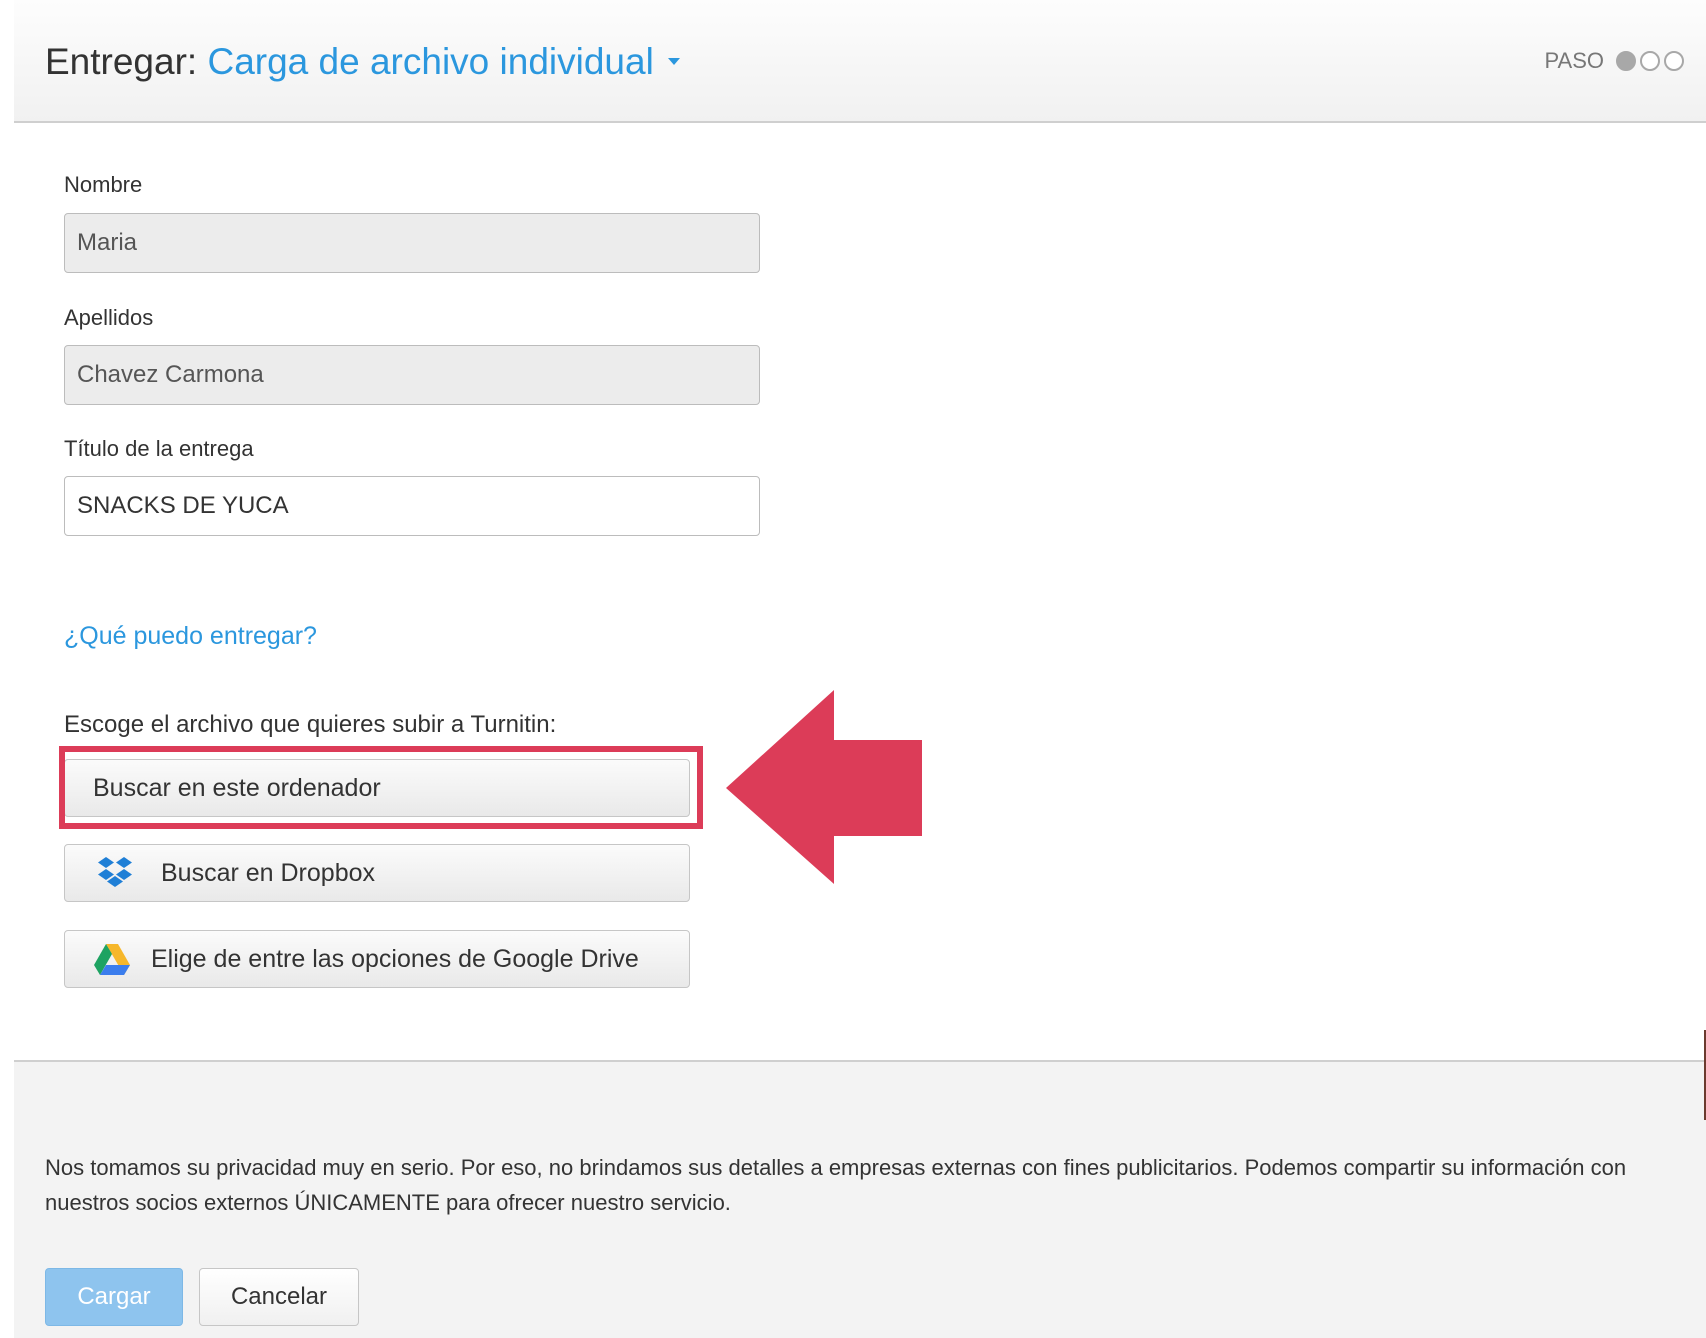  Describe the element at coordinates (190, 636) in the screenshot. I see `what-can-i-submit-link: ¿Qué puedo entregar?` at that location.